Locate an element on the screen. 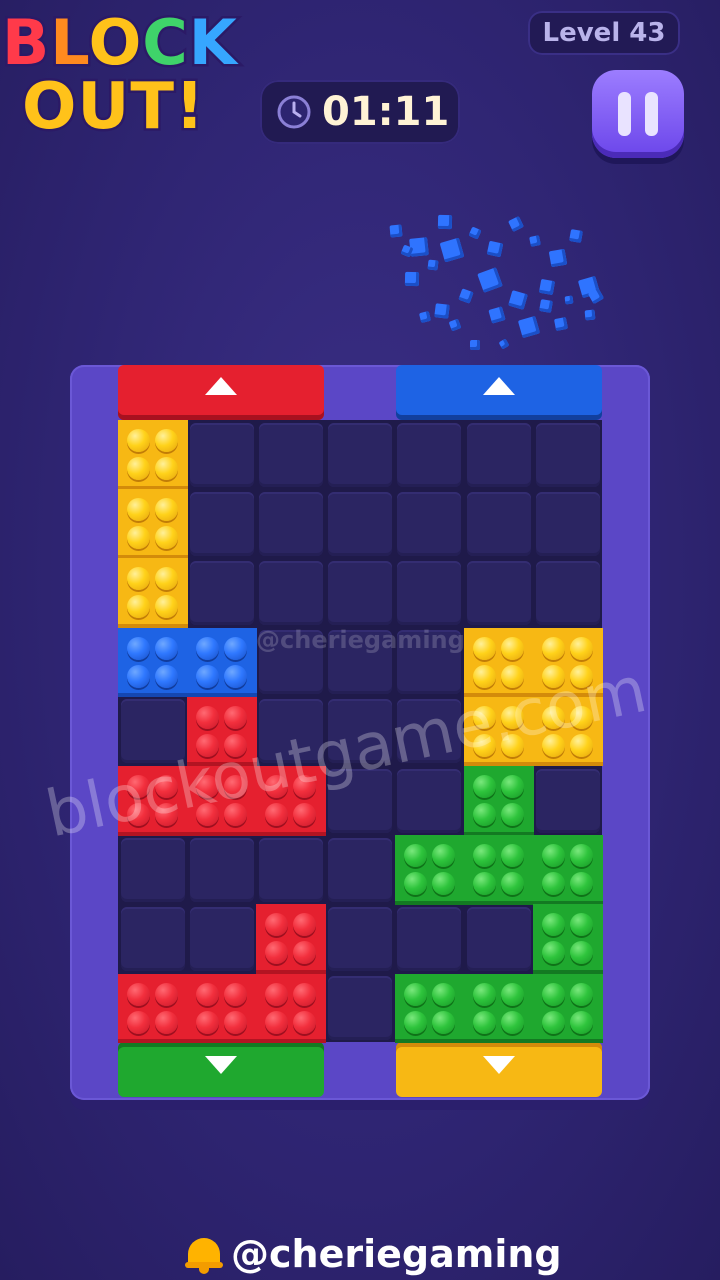 The width and height of the screenshot is (720, 1280). yellow-exit-gate is located at coordinates (499, 1069).